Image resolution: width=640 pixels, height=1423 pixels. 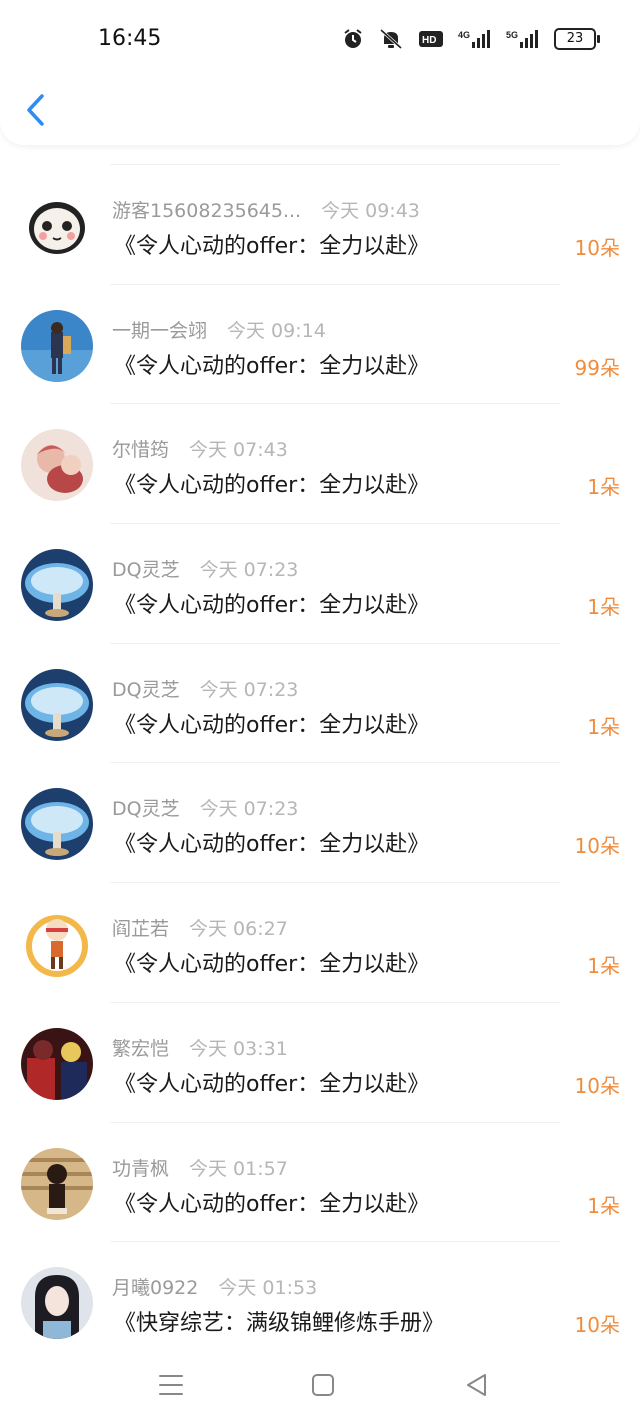 What do you see at coordinates (238, 929) in the screenshot?
I see `timestamp: 今天 06:27` at bounding box center [238, 929].